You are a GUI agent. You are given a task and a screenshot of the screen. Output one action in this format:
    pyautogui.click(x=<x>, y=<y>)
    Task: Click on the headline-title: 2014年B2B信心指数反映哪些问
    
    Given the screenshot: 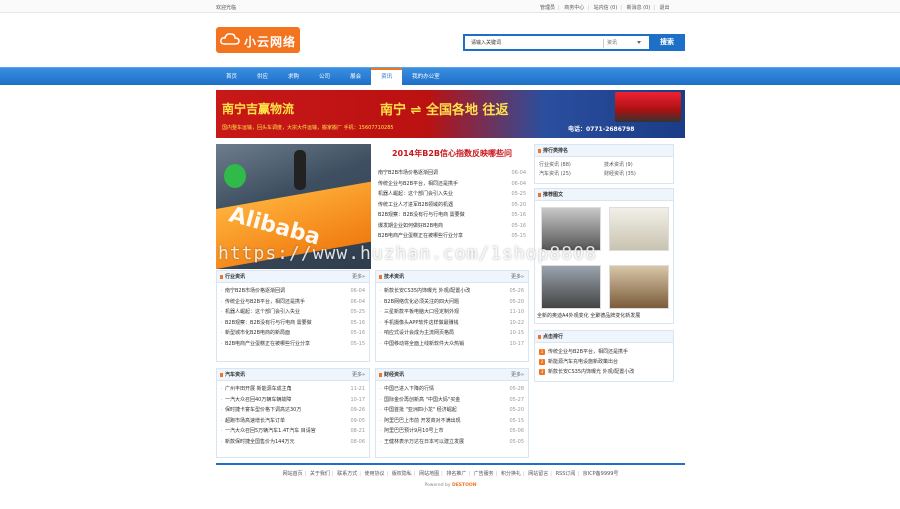 What is the action you would take?
    pyautogui.click(x=452, y=155)
    